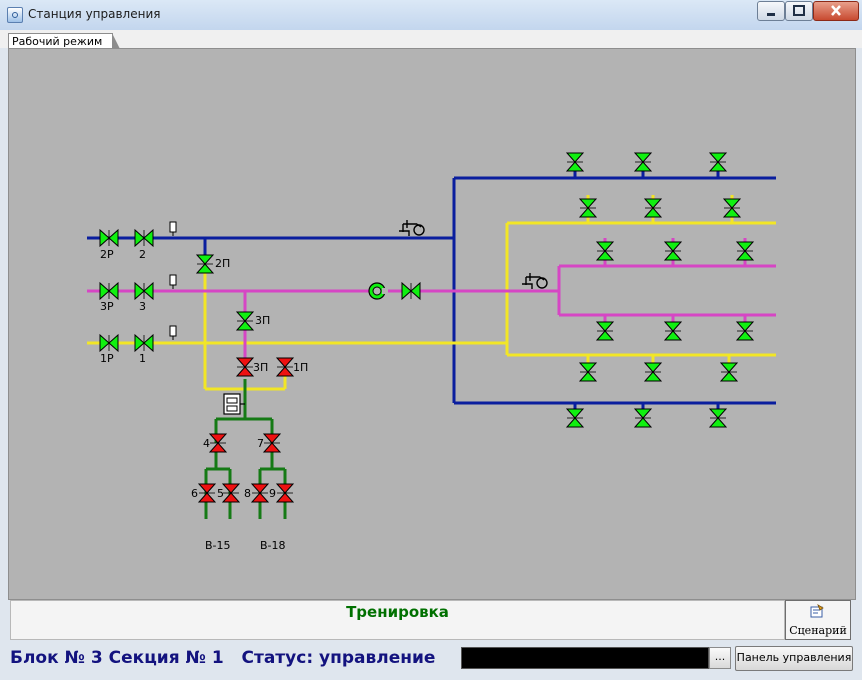 This screenshot has height=680, width=862. I want to click on message-panel: Тренировка, so click(397, 620).